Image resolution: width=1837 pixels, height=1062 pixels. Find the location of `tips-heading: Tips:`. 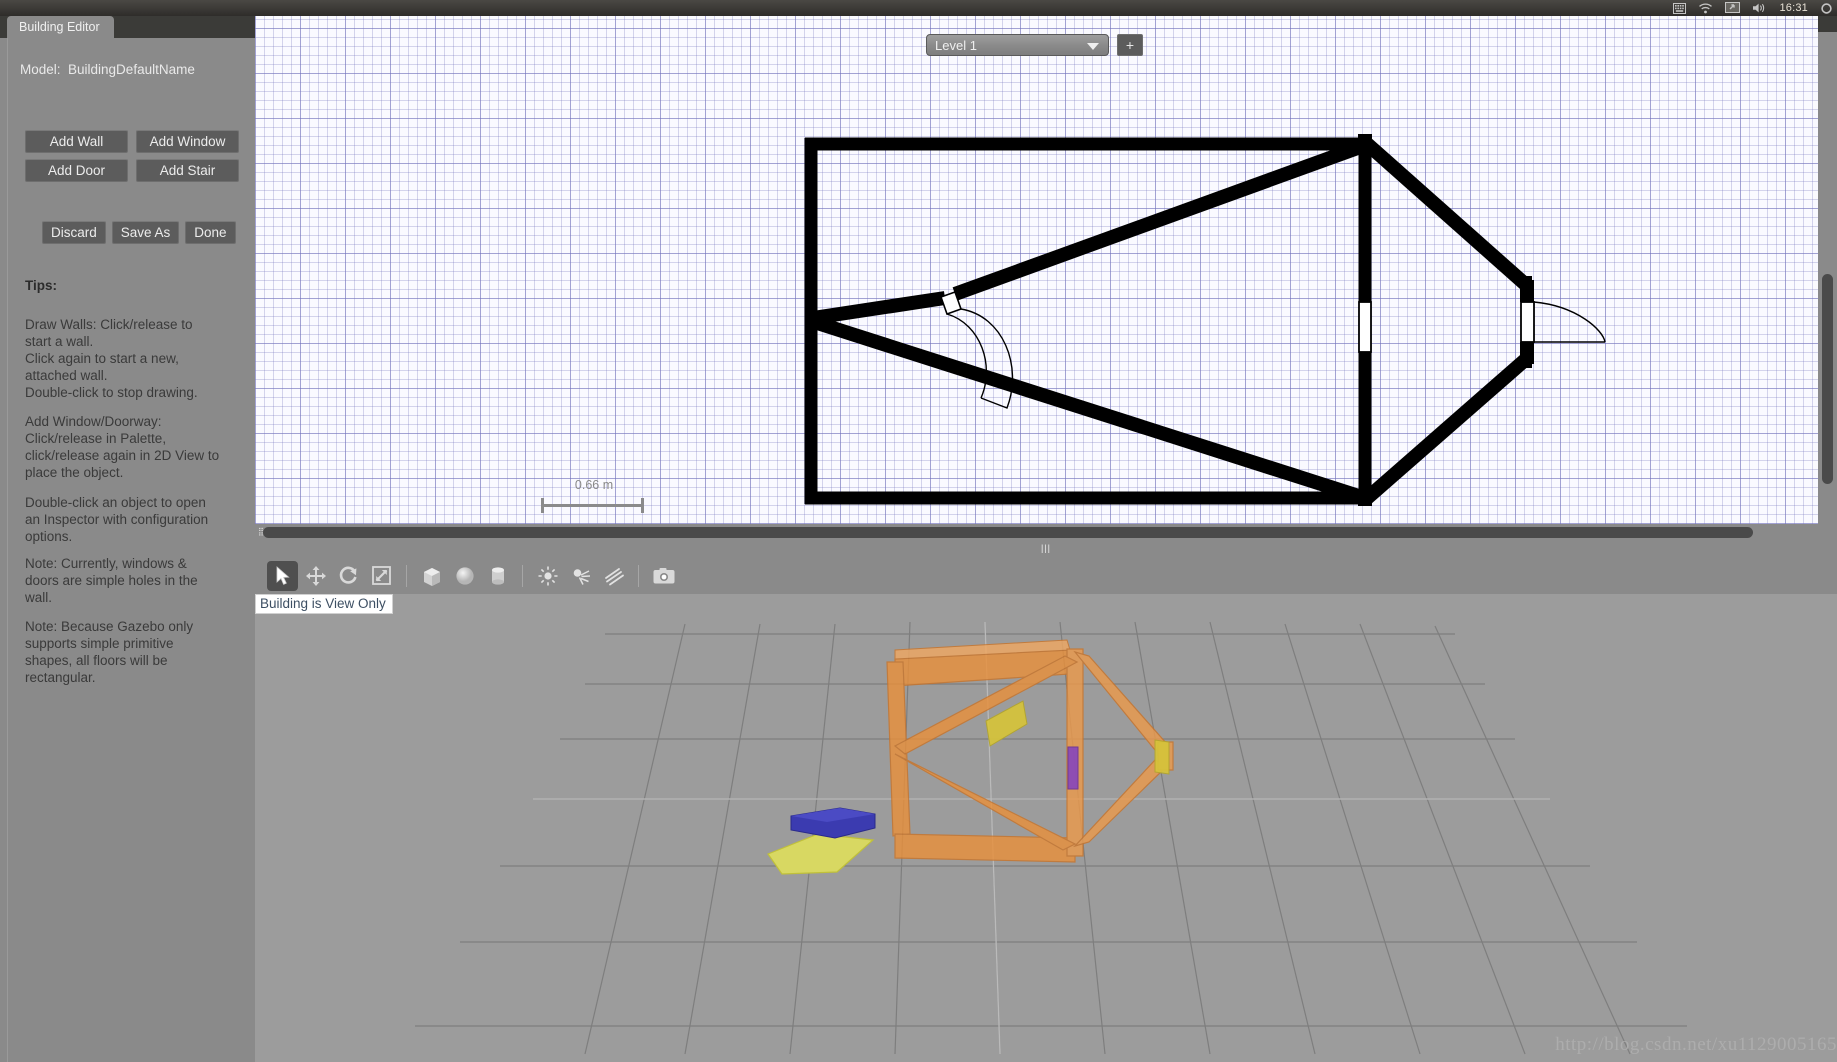

tips-heading: Tips: is located at coordinates (41, 285).